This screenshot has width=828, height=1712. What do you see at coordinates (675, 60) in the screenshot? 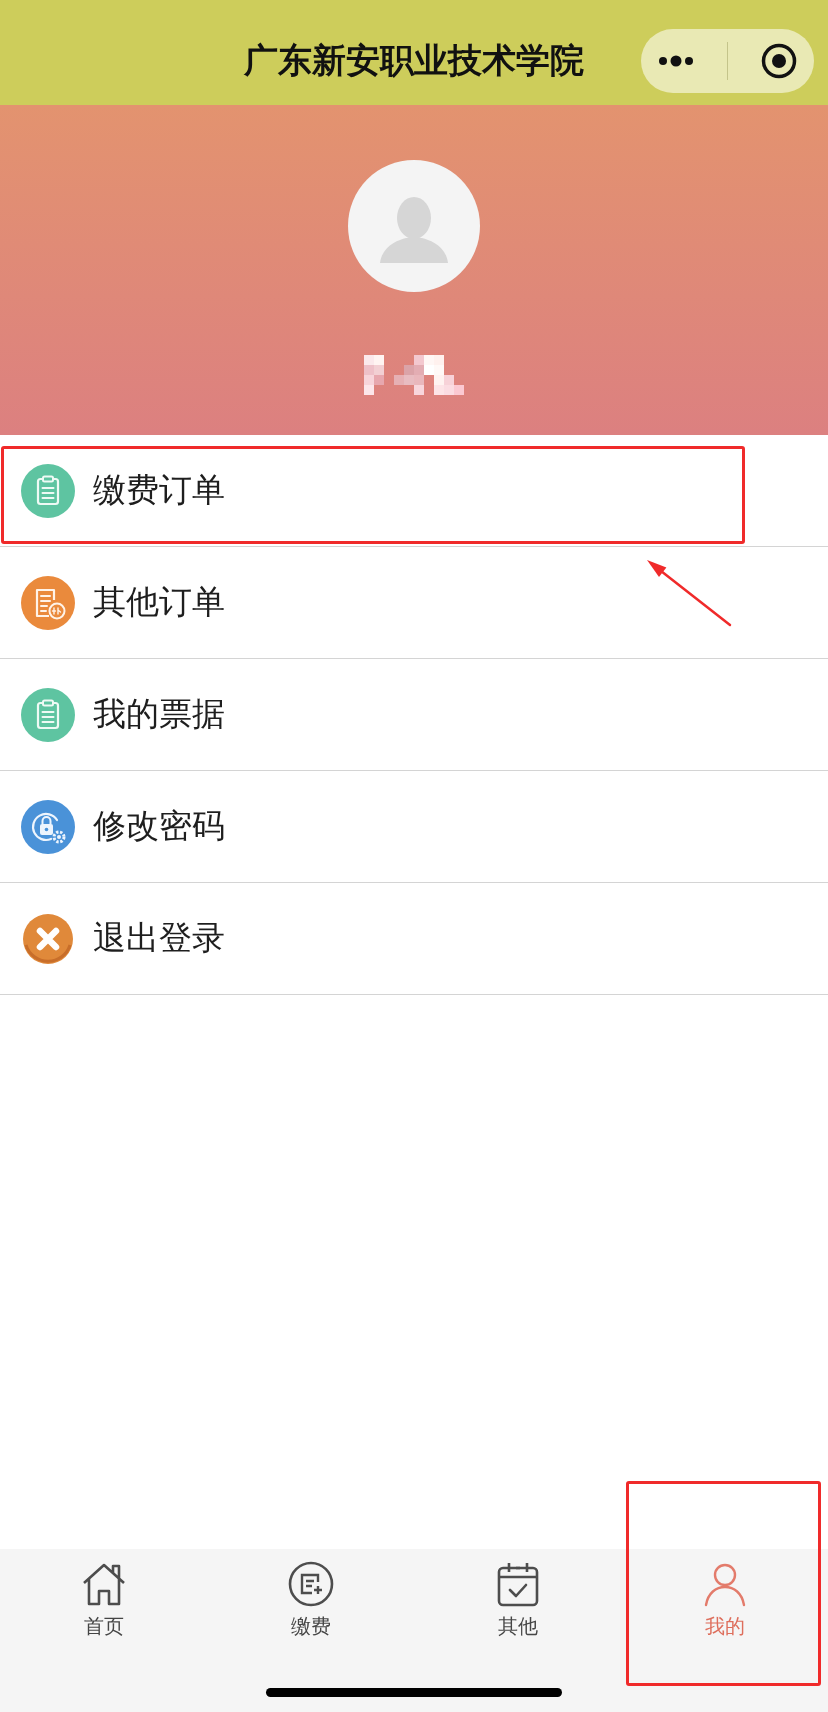
I see `more-icon` at bounding box center [675, 60].